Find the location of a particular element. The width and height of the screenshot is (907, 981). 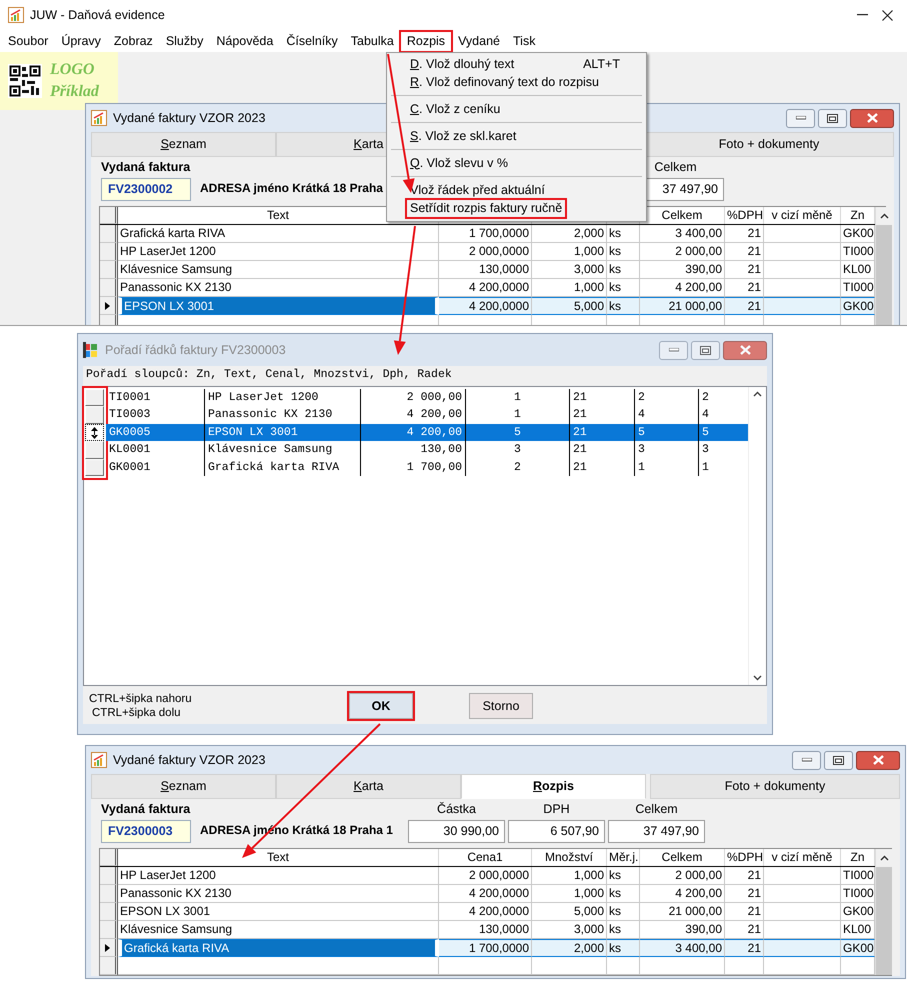

menu-item: Tisk is located at coordinates (524, 41).